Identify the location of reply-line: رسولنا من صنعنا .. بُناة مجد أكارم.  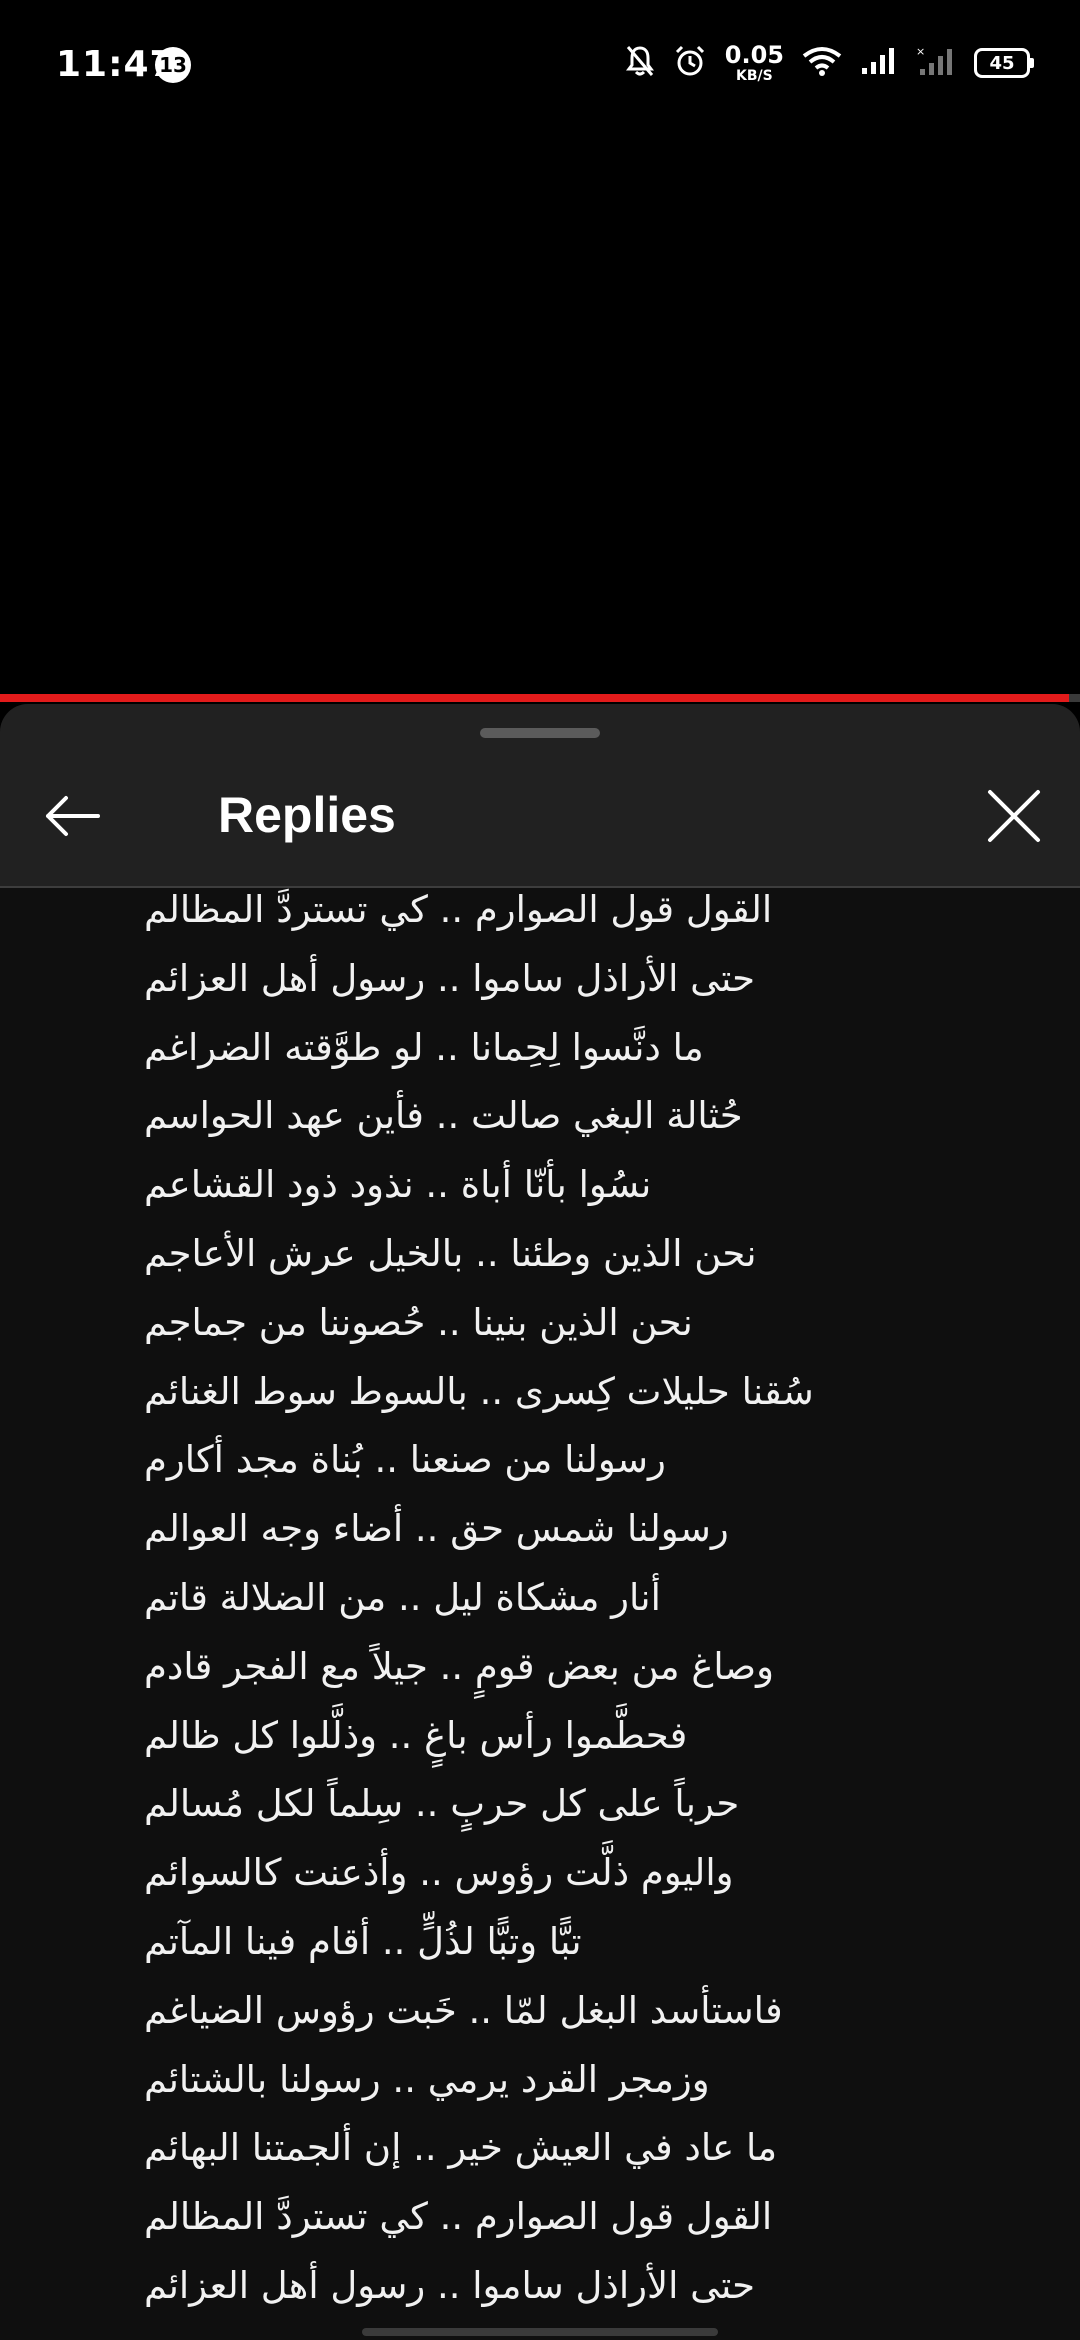
(540, 1460).